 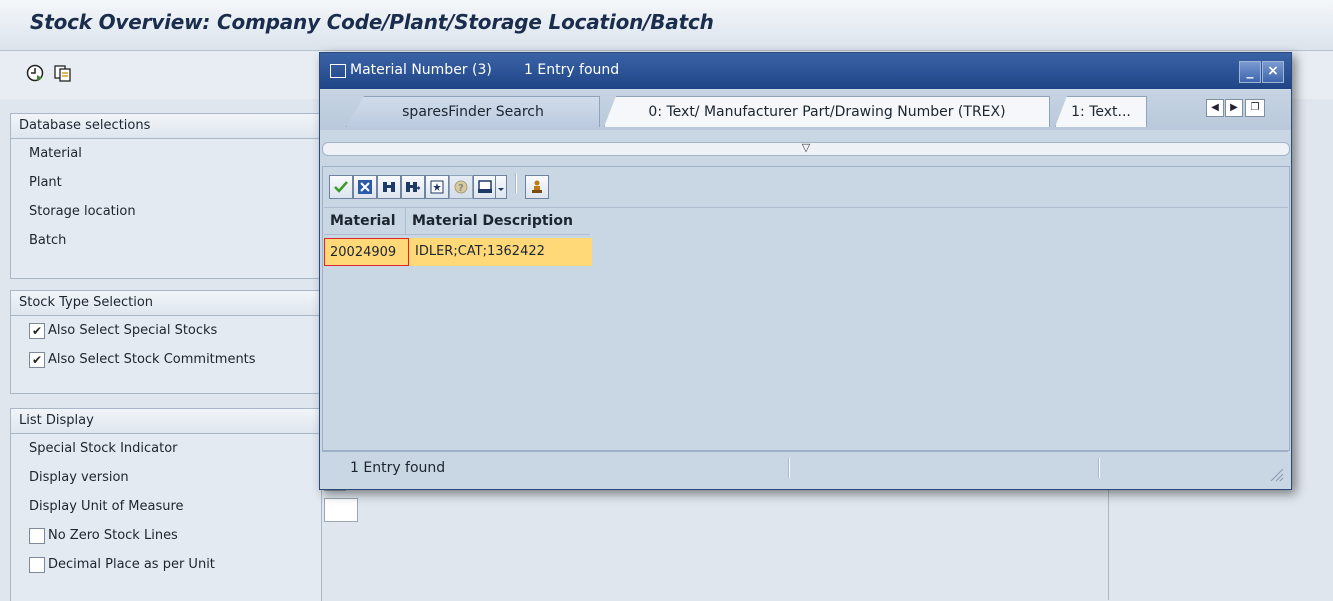 What do you see at coordinates (365, 187) in the screenshot?
I see `cancel-icon` at bounding box center [365, 187].